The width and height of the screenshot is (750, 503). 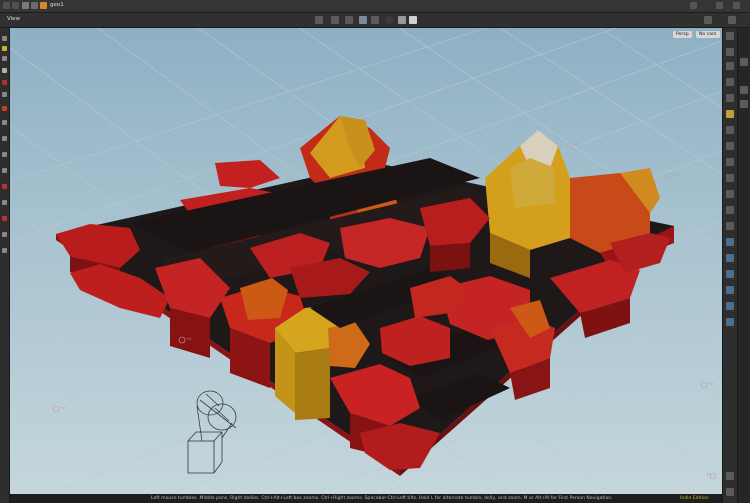 I want to click on camera-wireframe, so click(x=212, y=432).